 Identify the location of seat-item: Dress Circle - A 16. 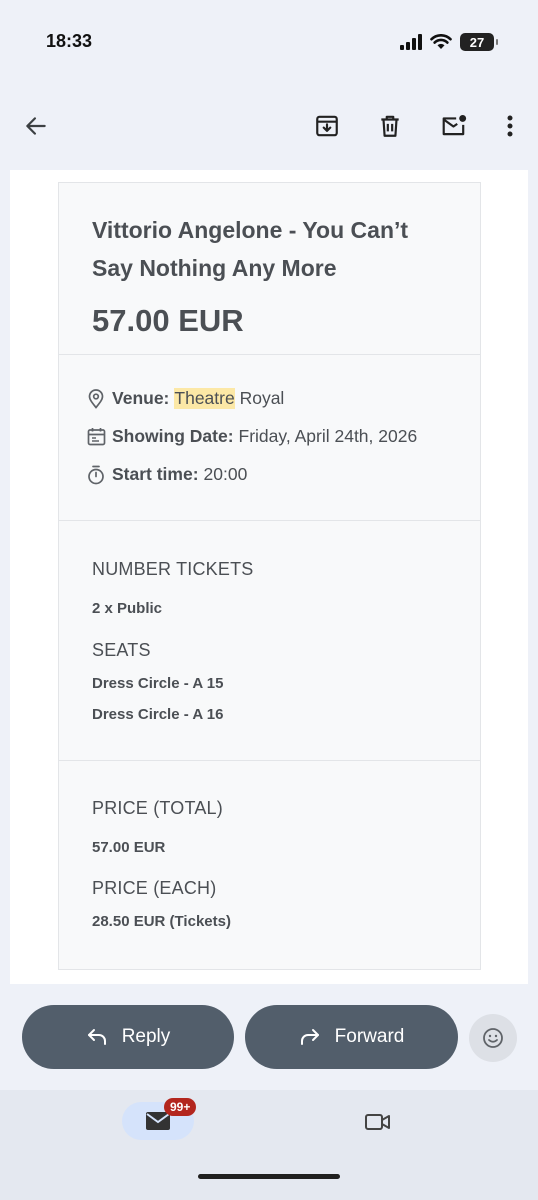
(158, 714).